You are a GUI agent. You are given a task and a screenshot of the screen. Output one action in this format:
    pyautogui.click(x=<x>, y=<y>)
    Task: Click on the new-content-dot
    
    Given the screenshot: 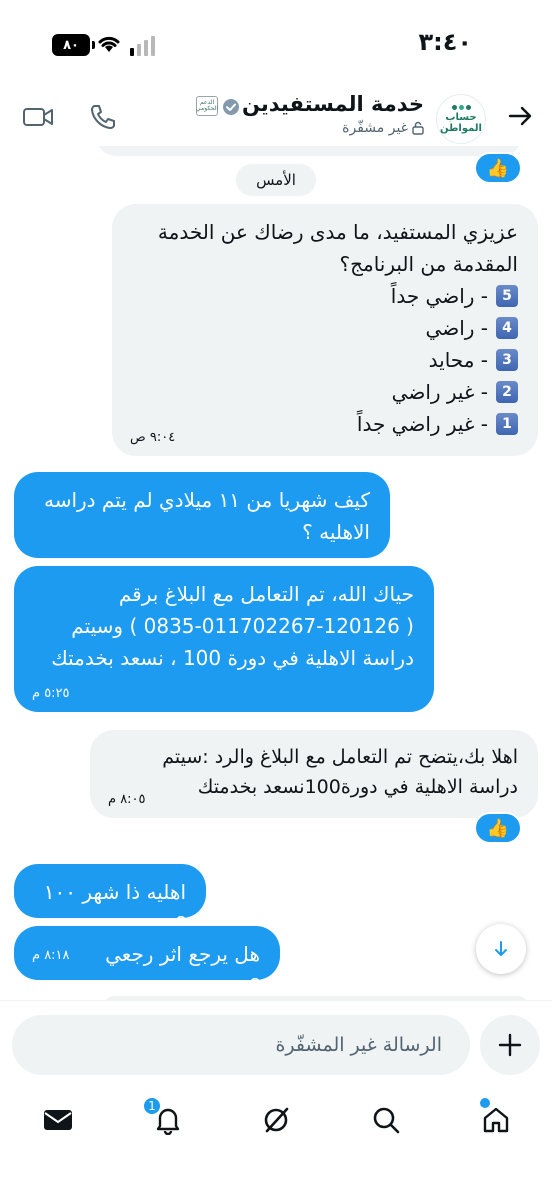 What is the action you would take?
    pyautogui.click(x=485, y=1103)
    